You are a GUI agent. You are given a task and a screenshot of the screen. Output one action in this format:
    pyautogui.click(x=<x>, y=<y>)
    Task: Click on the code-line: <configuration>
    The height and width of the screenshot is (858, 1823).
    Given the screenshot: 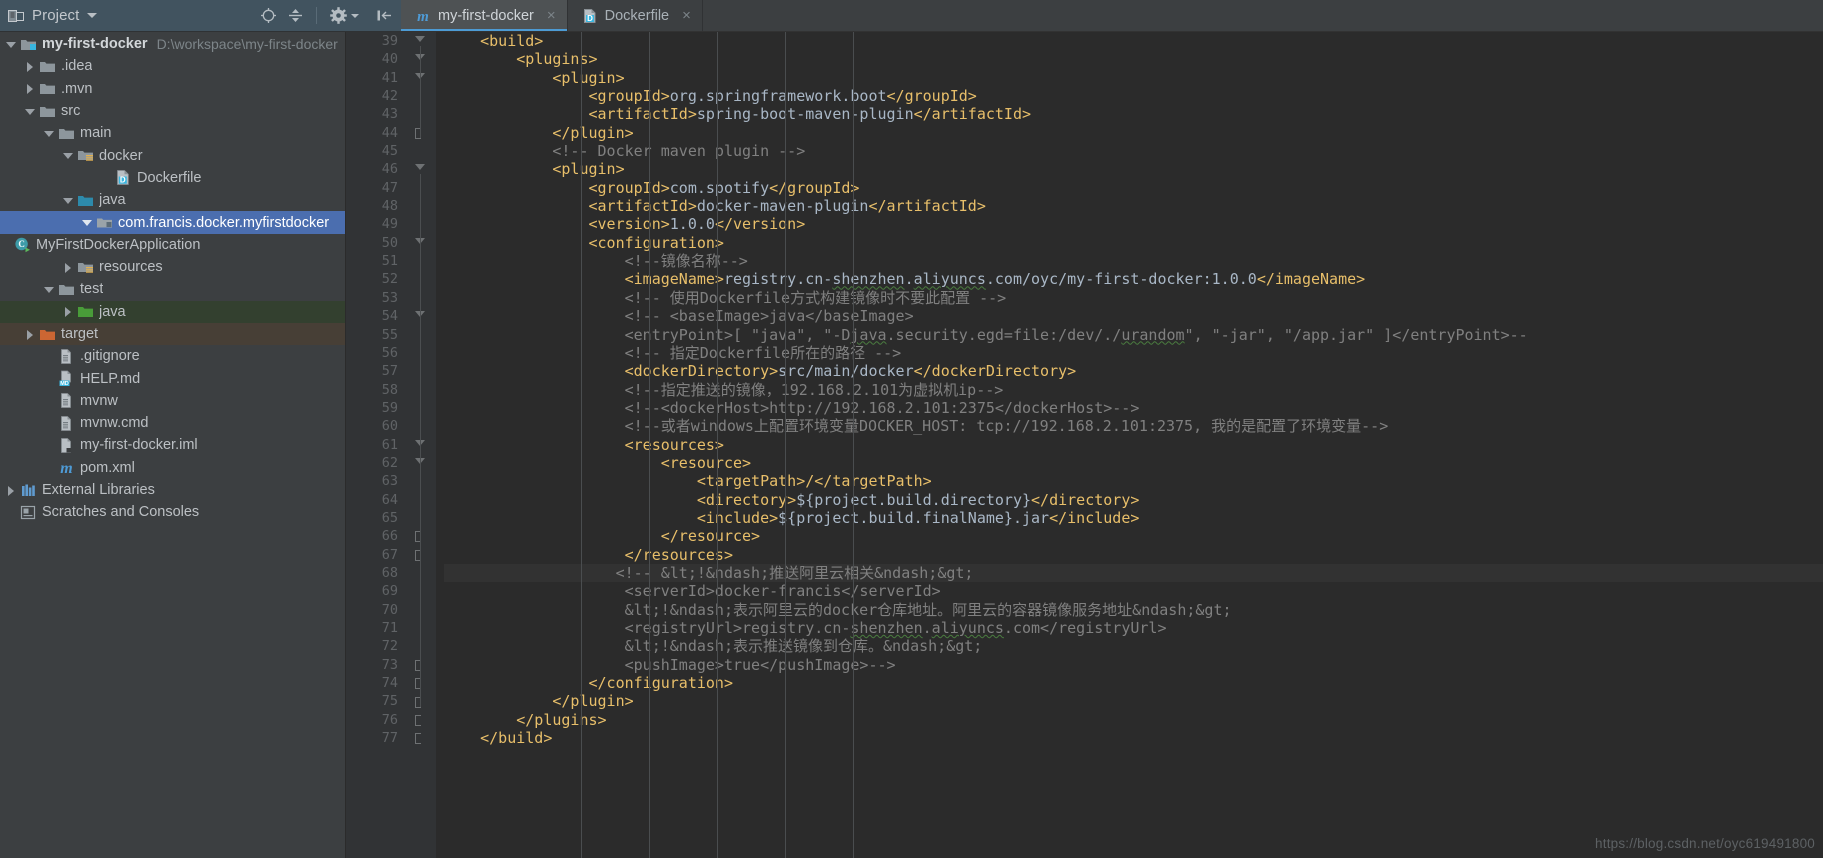 What is the action you would take?
    pyautogui.click(x=1133, y=243)
    